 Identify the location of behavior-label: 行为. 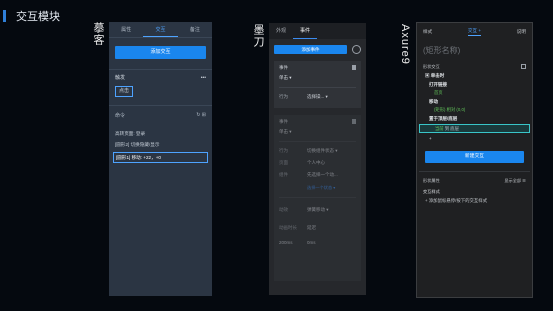
(283, 96).